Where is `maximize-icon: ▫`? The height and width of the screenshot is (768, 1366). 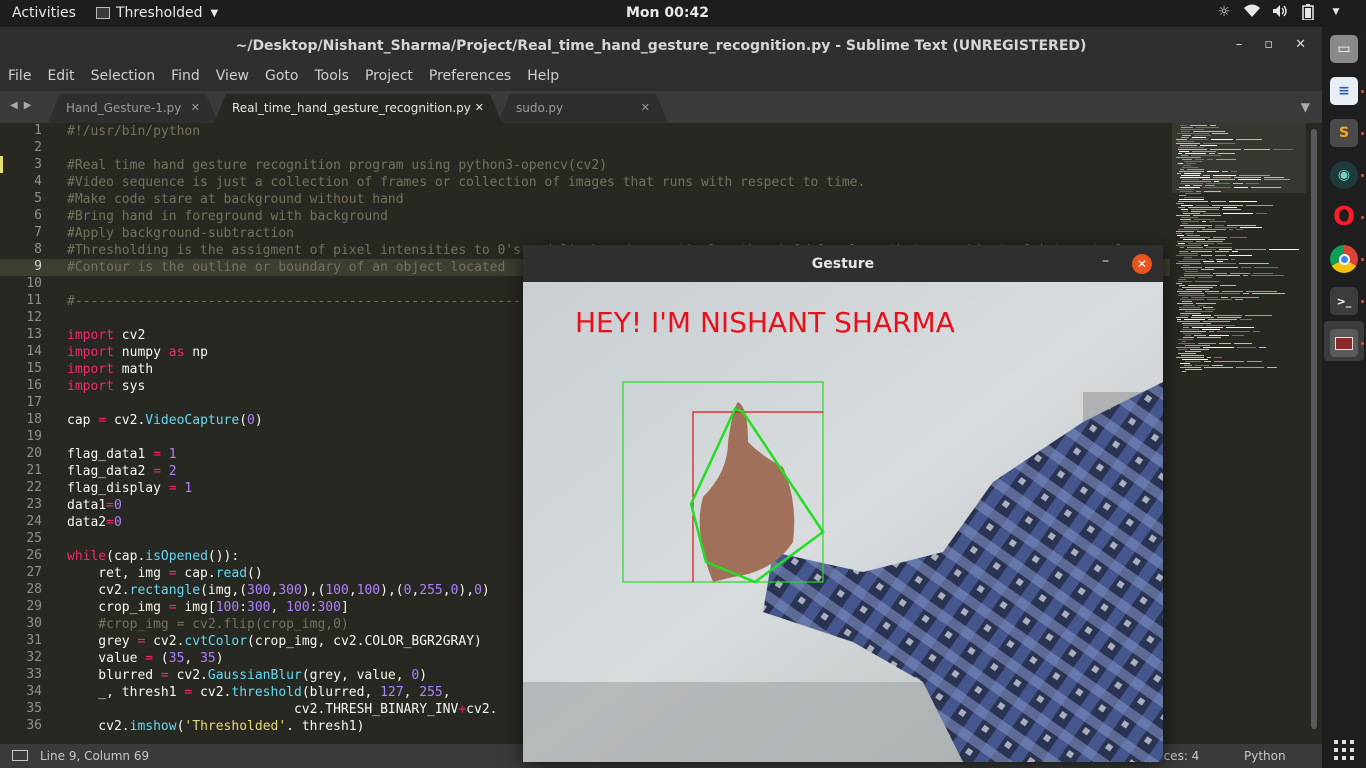
maximize-icon: ▫ is located at coordinates (1268, 44).